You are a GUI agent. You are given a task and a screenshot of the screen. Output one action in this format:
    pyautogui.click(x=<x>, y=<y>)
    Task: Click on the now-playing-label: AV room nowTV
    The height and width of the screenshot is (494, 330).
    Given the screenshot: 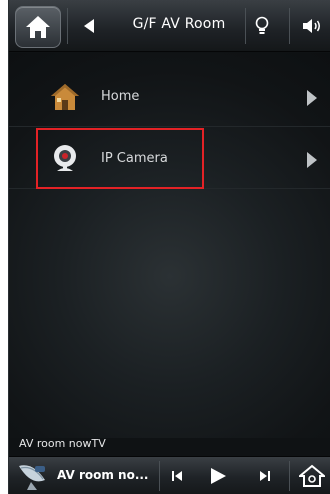 What is the action you would take?
    pyautogui.click(x=62, y=443)
    